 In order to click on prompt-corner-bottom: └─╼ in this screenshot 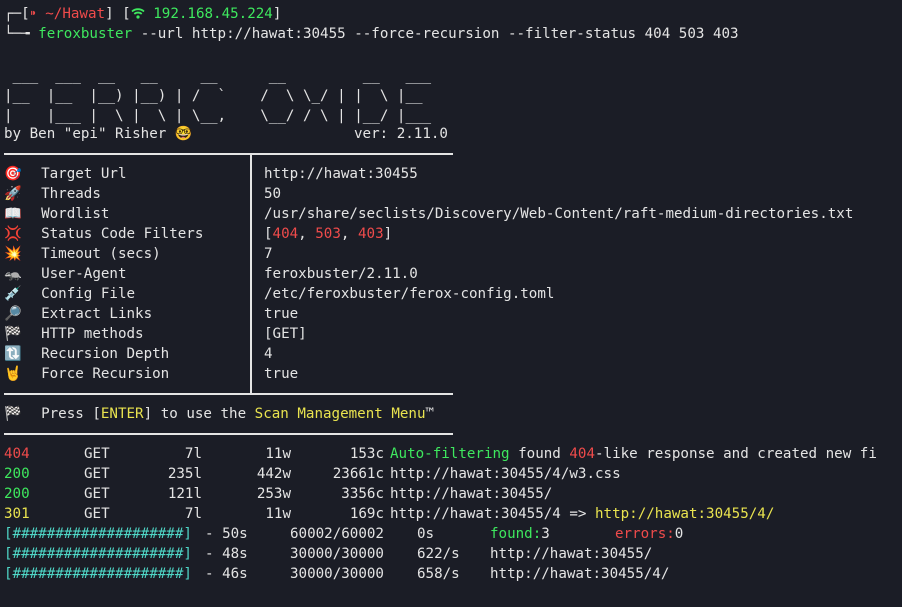, I will do `click(17, 34)`.